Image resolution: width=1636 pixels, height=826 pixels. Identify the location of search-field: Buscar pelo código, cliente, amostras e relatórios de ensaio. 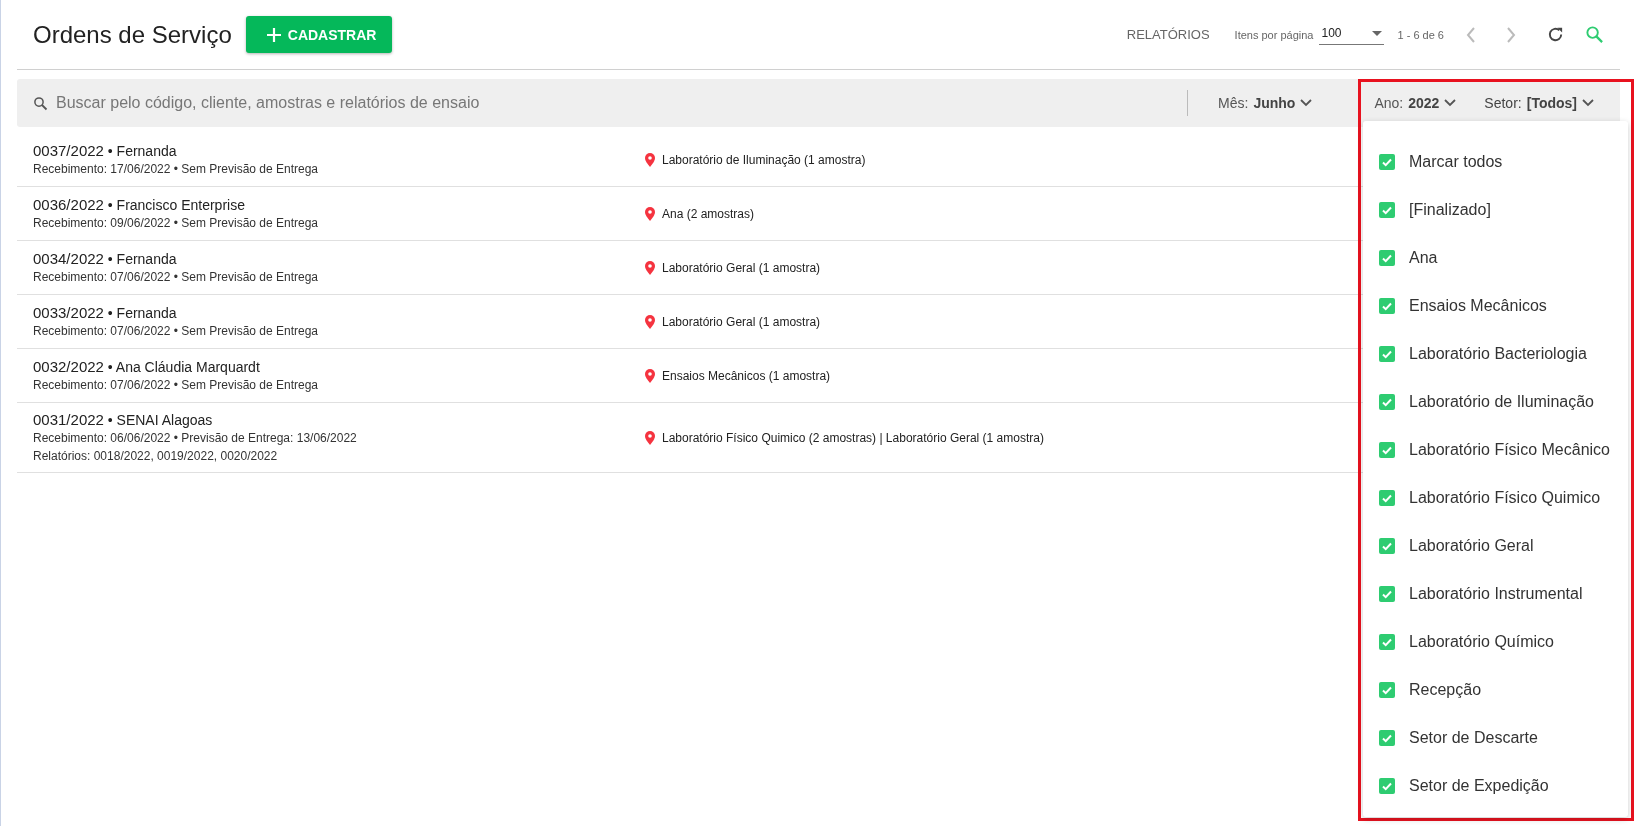
(595, 103).